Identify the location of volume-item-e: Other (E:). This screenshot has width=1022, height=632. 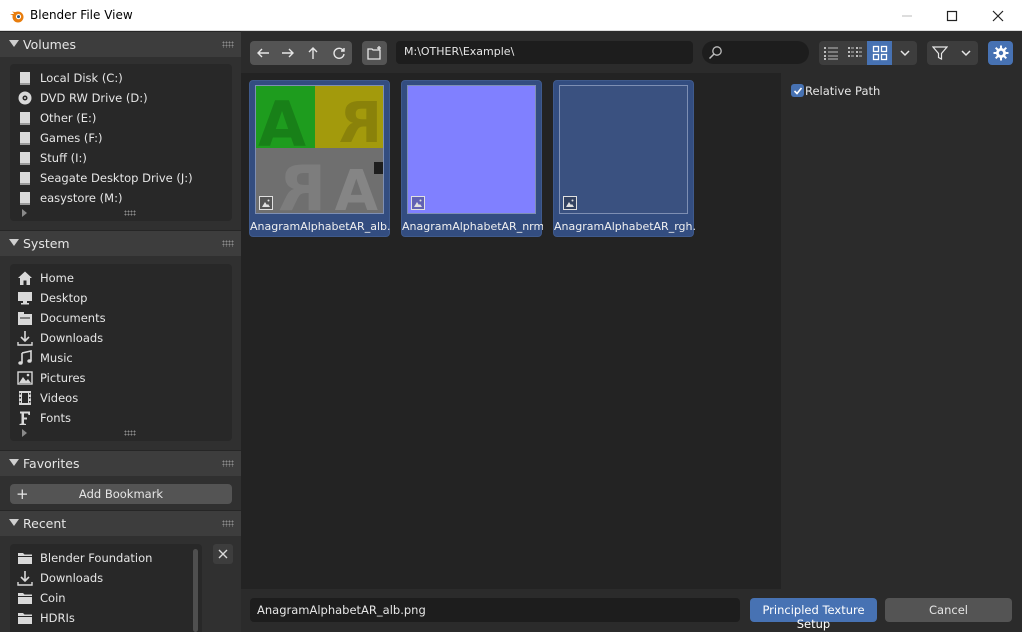
(121, 118).